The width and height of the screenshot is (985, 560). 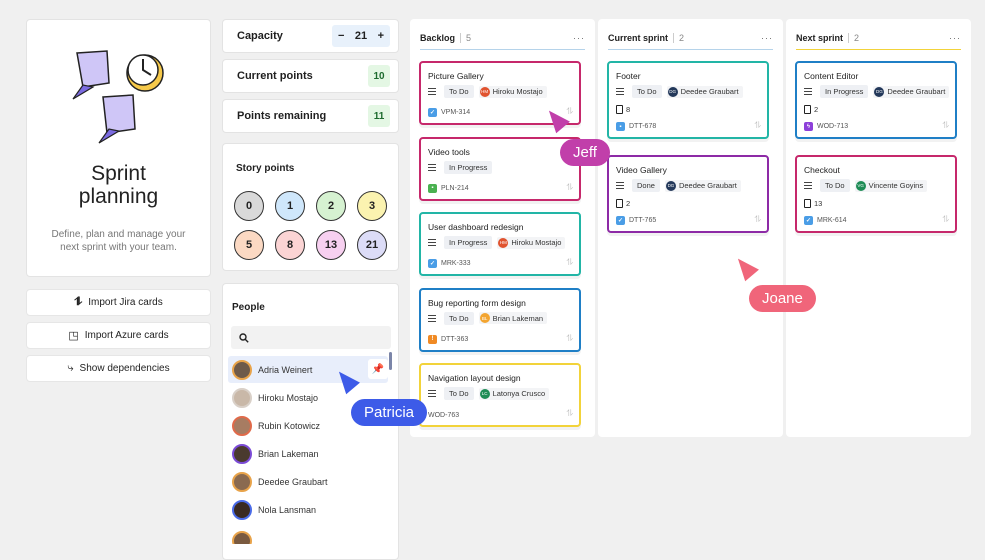 What do you see at coordinates (448, 339) in the screenshot?
I see `issue-key: ! DTT-363` at bounding box center [448, 339].